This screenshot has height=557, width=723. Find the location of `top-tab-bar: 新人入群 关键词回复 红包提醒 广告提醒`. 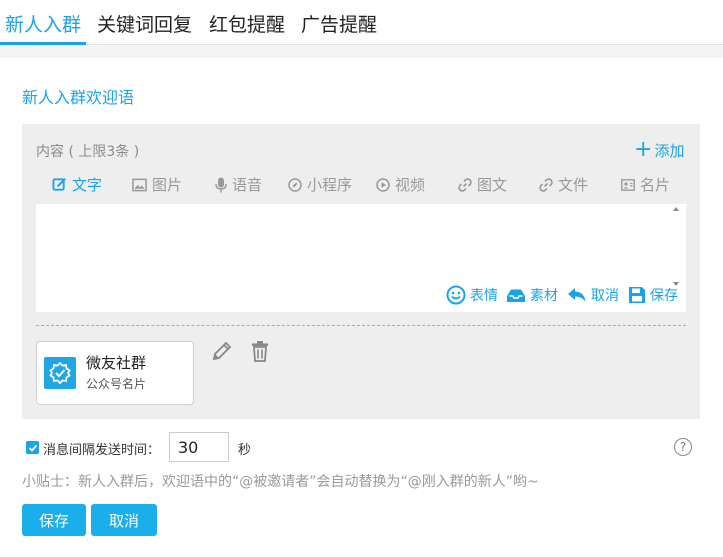

top-tab-bar: 新人入群 关键词回复 红包提醒 广告提醒 is located at coordinates (361, 22).